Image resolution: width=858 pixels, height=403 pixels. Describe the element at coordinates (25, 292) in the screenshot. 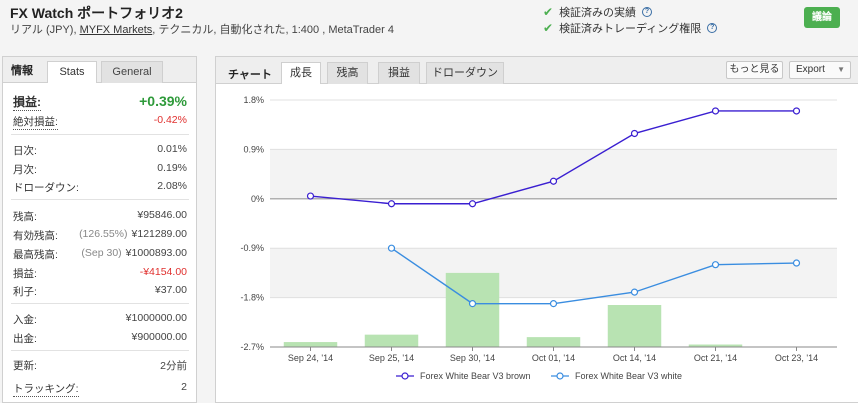

I see `interest-label: 利子:` at that location.